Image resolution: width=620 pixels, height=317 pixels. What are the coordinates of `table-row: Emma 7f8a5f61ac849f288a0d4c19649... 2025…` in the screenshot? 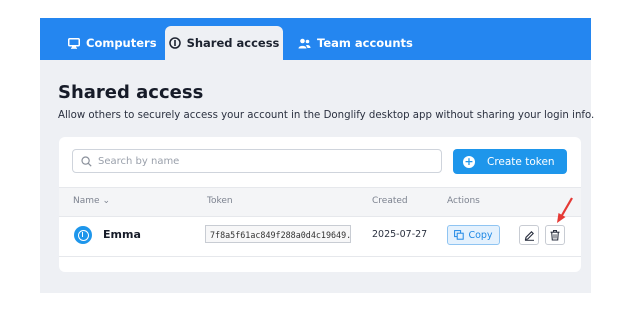 It's located at (320, 236).